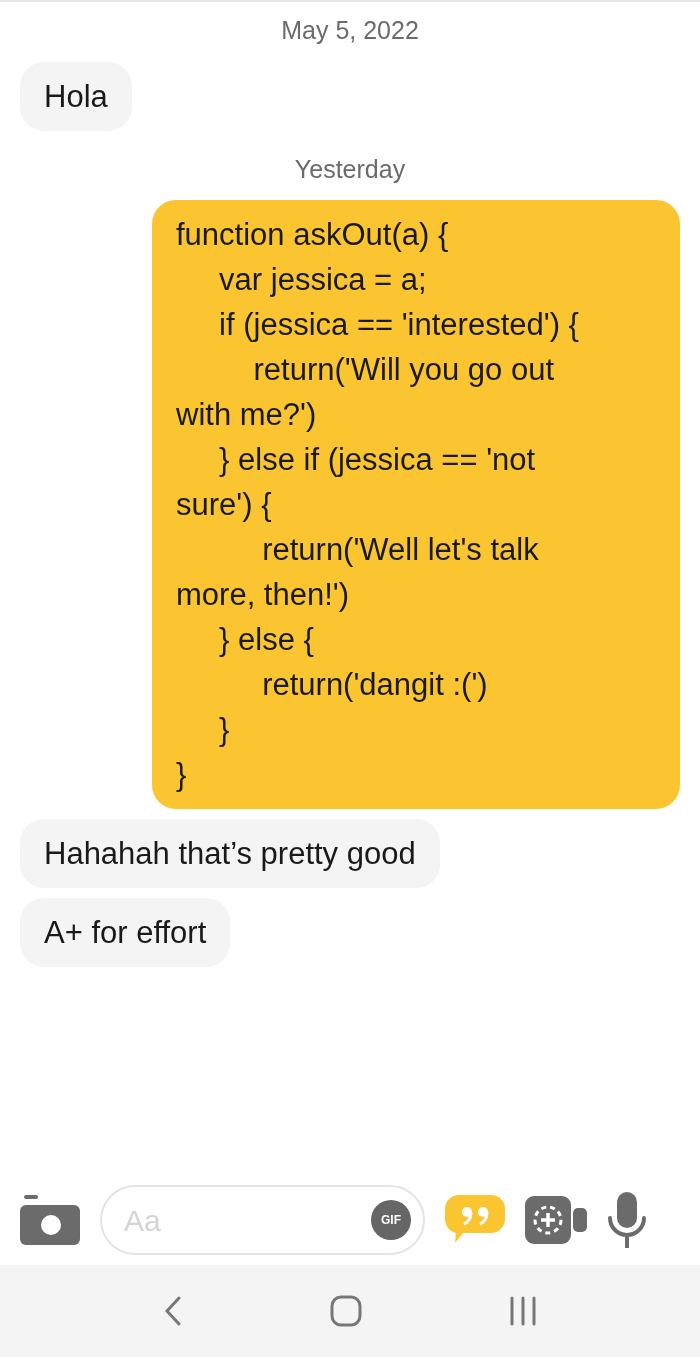 The height and width of the screenshot is (1357, 700). Describe the element at coordinates (350, 169) in the screenshot. I see `date-label: Yesterday` at that location.